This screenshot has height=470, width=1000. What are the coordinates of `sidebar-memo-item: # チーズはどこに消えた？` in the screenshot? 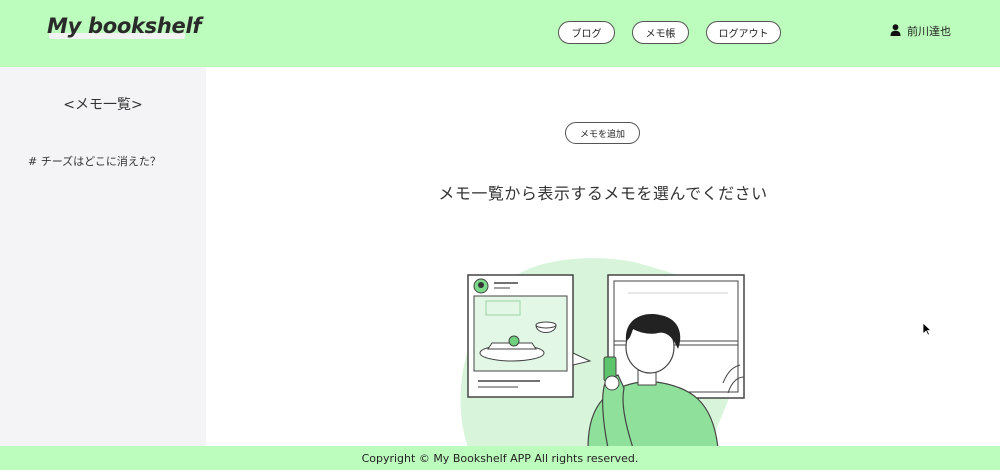 It's located at (94, 161).